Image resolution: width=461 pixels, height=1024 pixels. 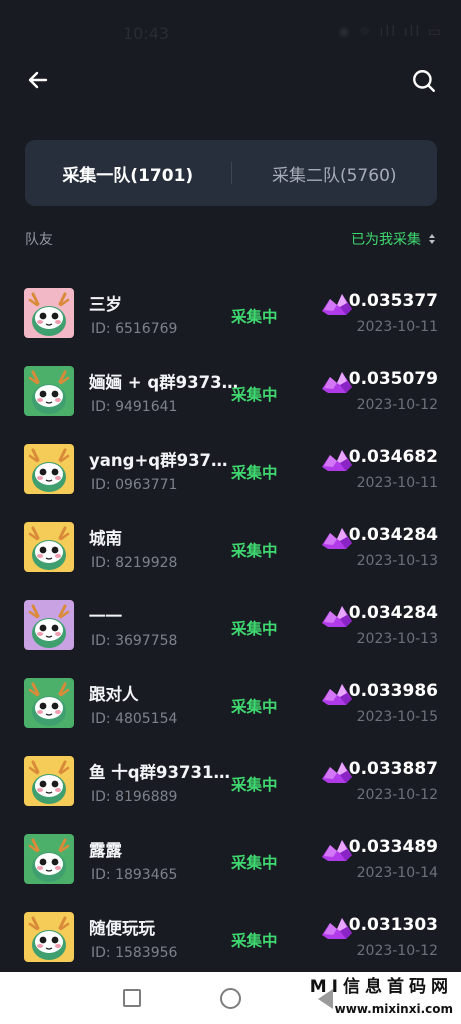 What do you see at coordinates (230, 313) in the screenshot?
I see `member-row: 三岁 ID: 6516769 采集中 0.035377 2023-10-11` at bounding box center [230, 313].